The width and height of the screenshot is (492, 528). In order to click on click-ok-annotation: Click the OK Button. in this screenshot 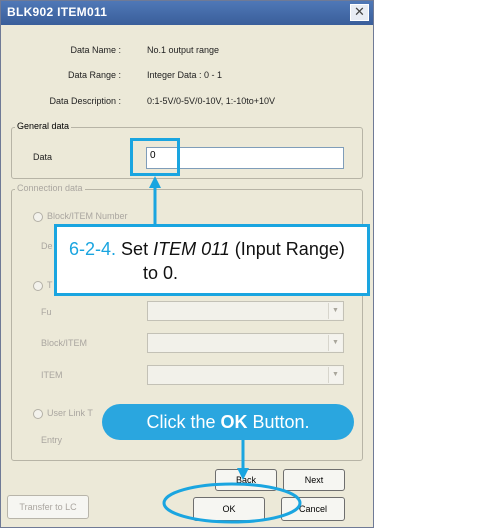, I will do `click(228, 422)`.